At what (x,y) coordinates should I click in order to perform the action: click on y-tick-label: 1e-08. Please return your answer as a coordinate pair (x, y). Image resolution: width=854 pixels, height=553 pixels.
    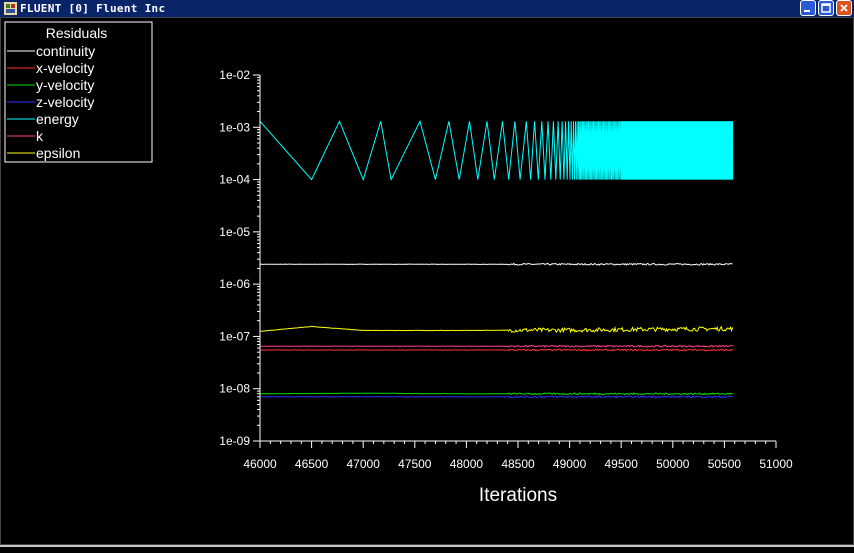
    Looking at the image, I should click on (234, 389).